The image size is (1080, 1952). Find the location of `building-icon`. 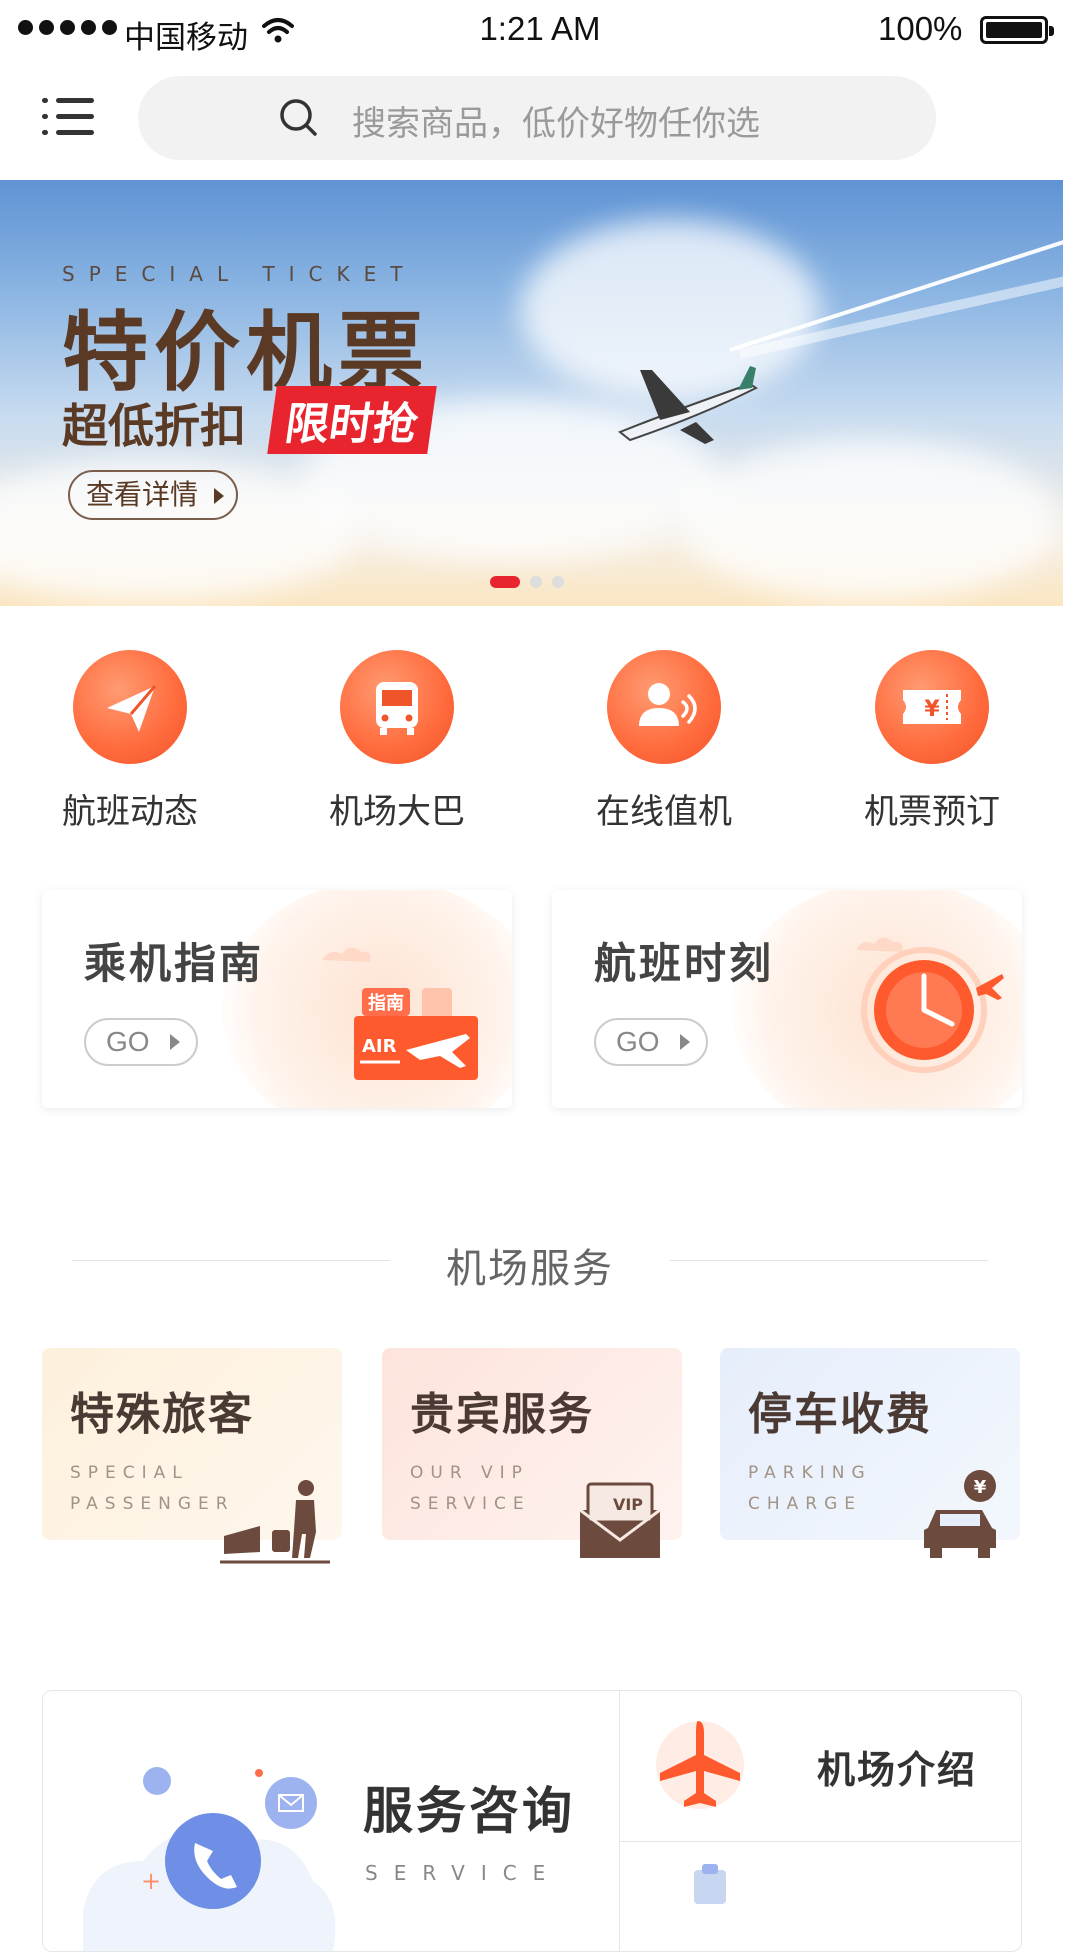

building-icon is located at coordinates (710, 1884).